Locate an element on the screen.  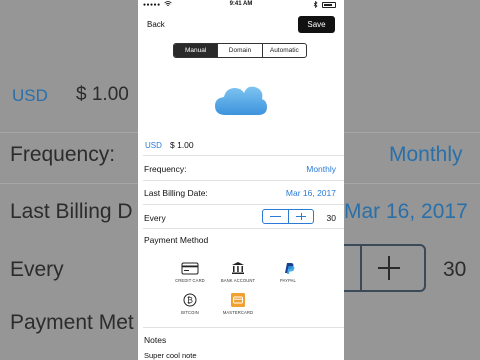
tab-automatic: Automatic is located at coordinates (283, 50).